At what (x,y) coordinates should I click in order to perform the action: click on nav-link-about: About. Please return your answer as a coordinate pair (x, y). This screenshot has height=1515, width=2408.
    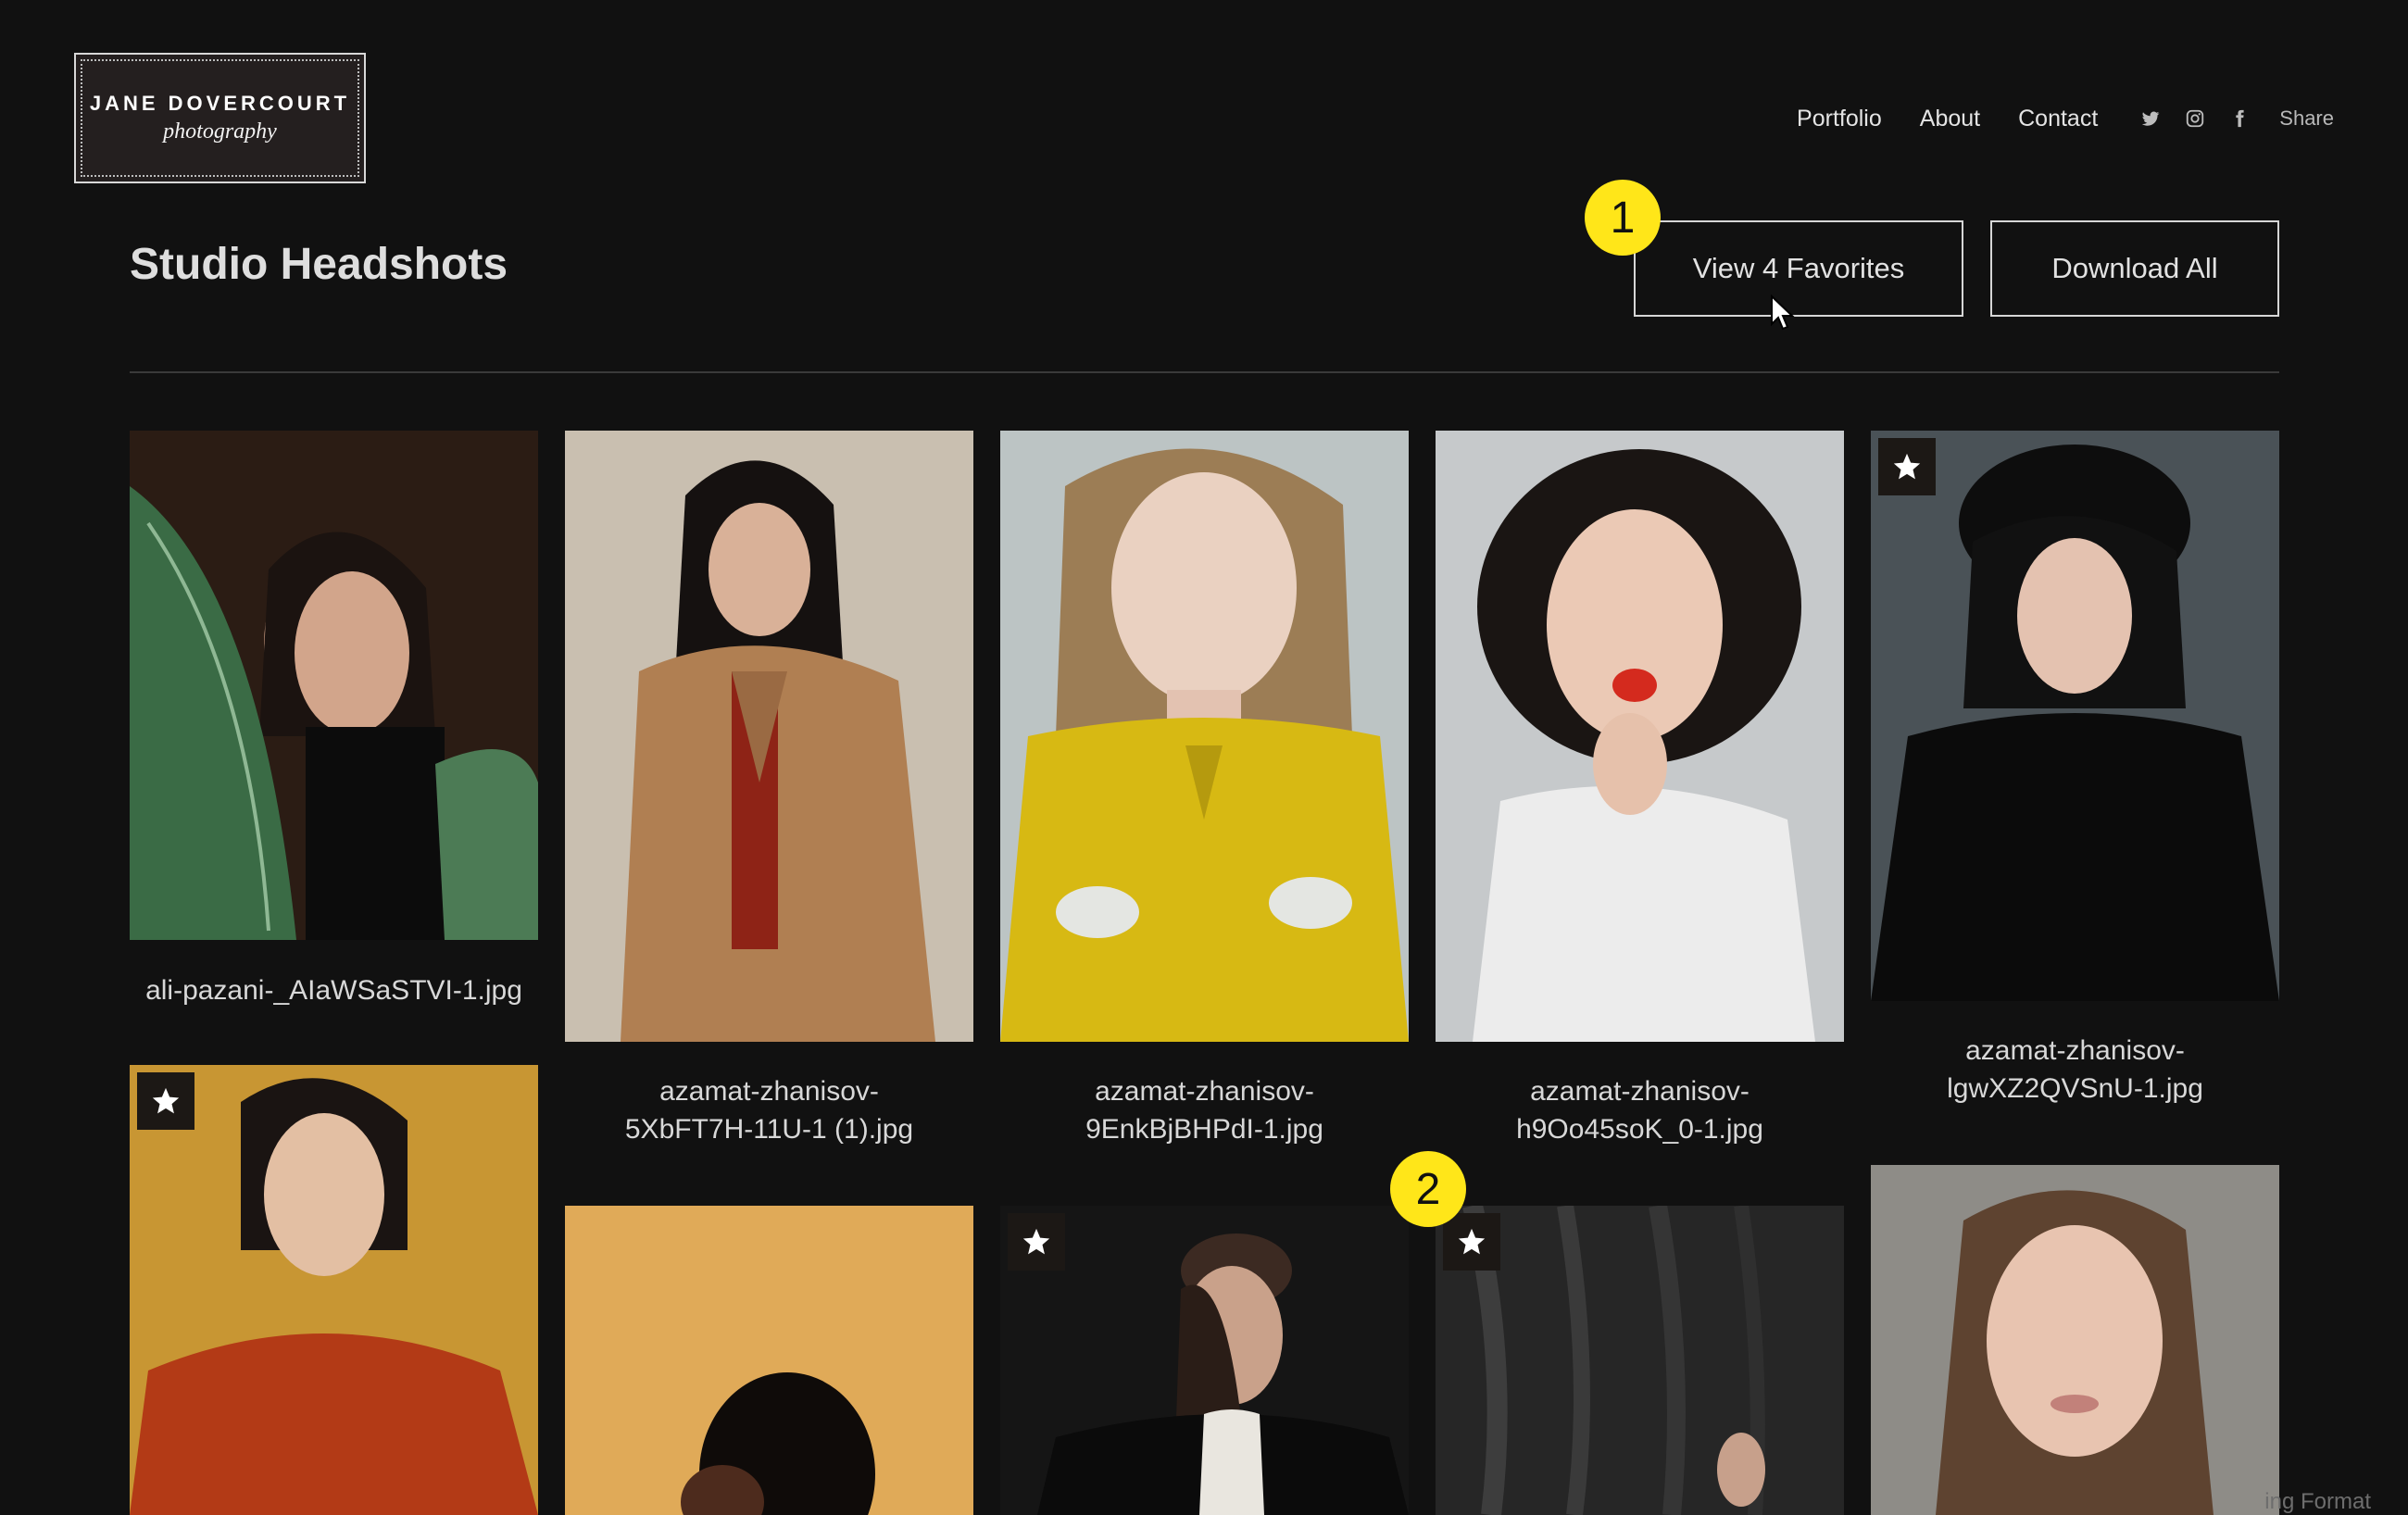
    Looking at the image, I should click on (1950, 119).